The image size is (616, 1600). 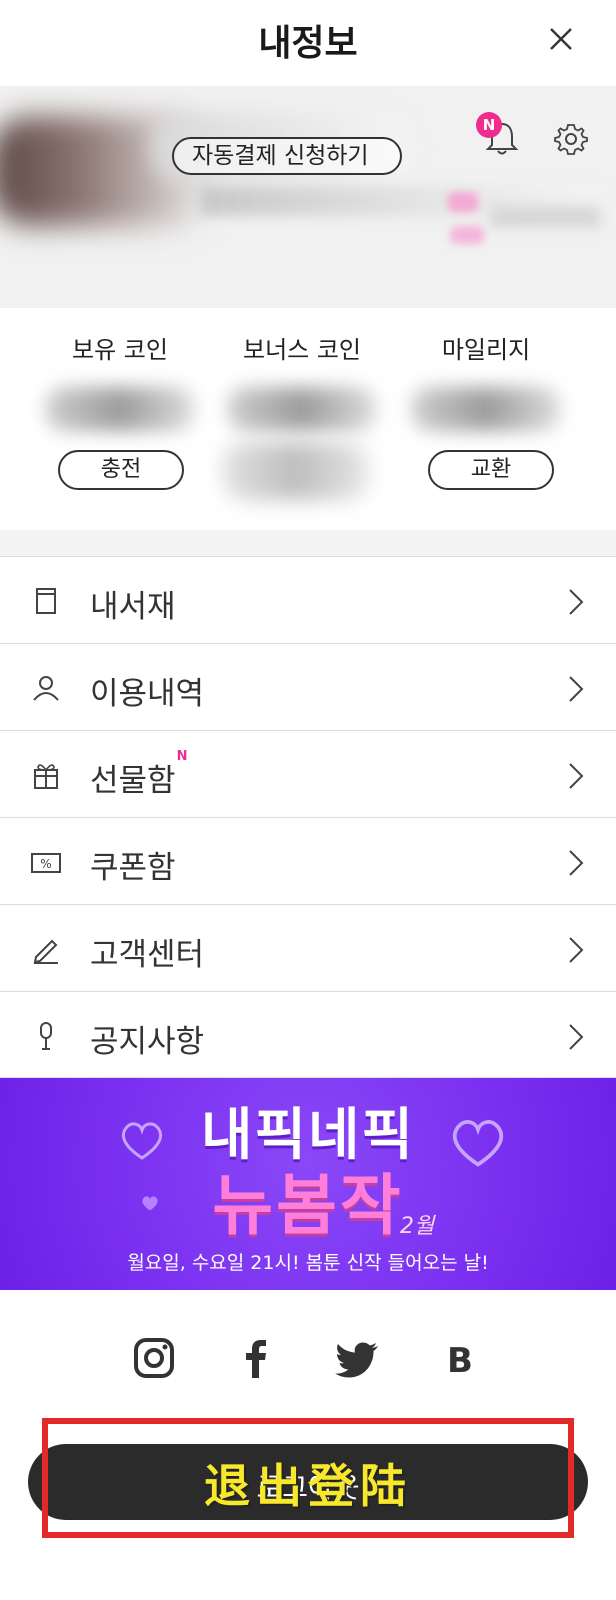 I want to click on coupon-icon: %, so click(x=46, y=863).